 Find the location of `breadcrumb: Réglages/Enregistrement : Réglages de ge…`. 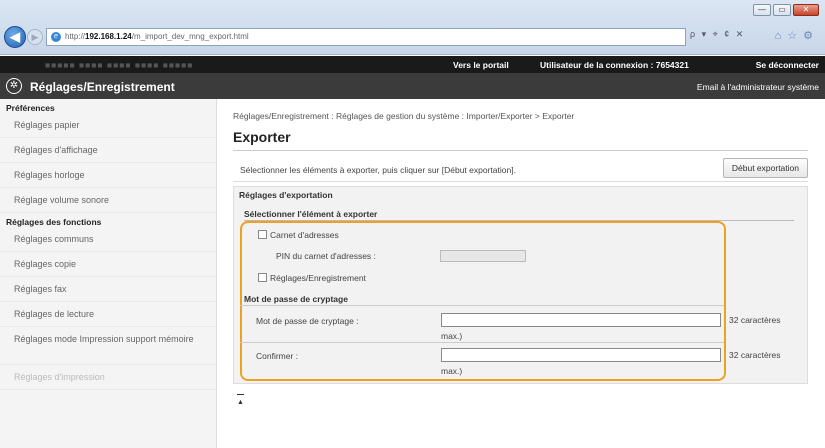

breadcrumb: Réglages/Enregistrement : Réglages de ge… is located at coordinates (404, 116).